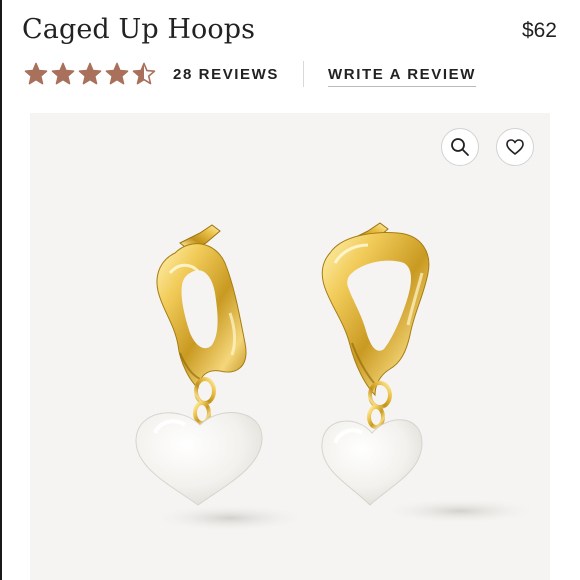 The image size is (580, 580). Describe the element at coordinates (402, 76) in the screenshot. I see `write-review-link: WRITE A REVIEW` at that location.